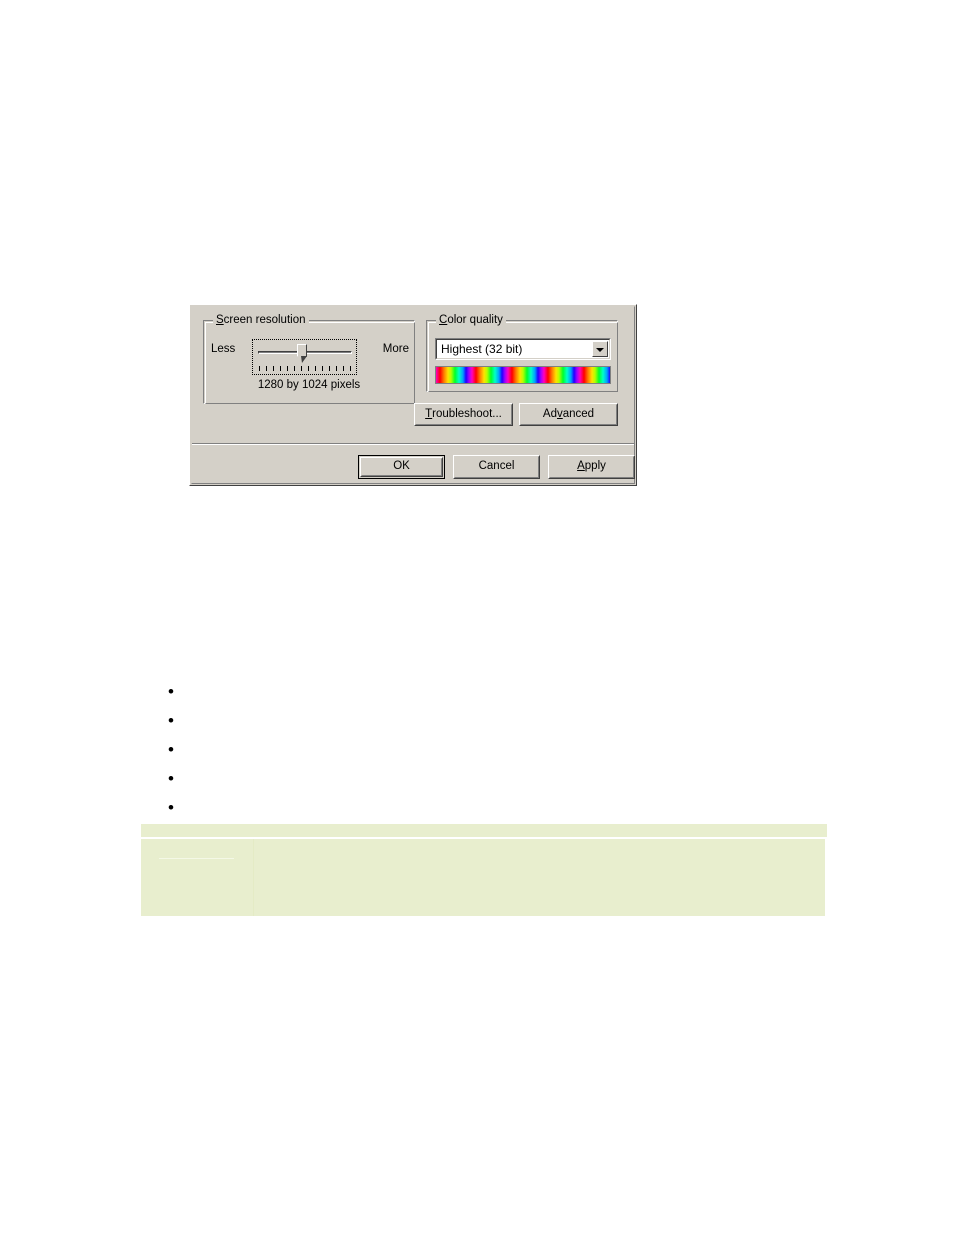 The image size is (954, 1235). I want to click on apply-button: Apply, so click(591, 467).